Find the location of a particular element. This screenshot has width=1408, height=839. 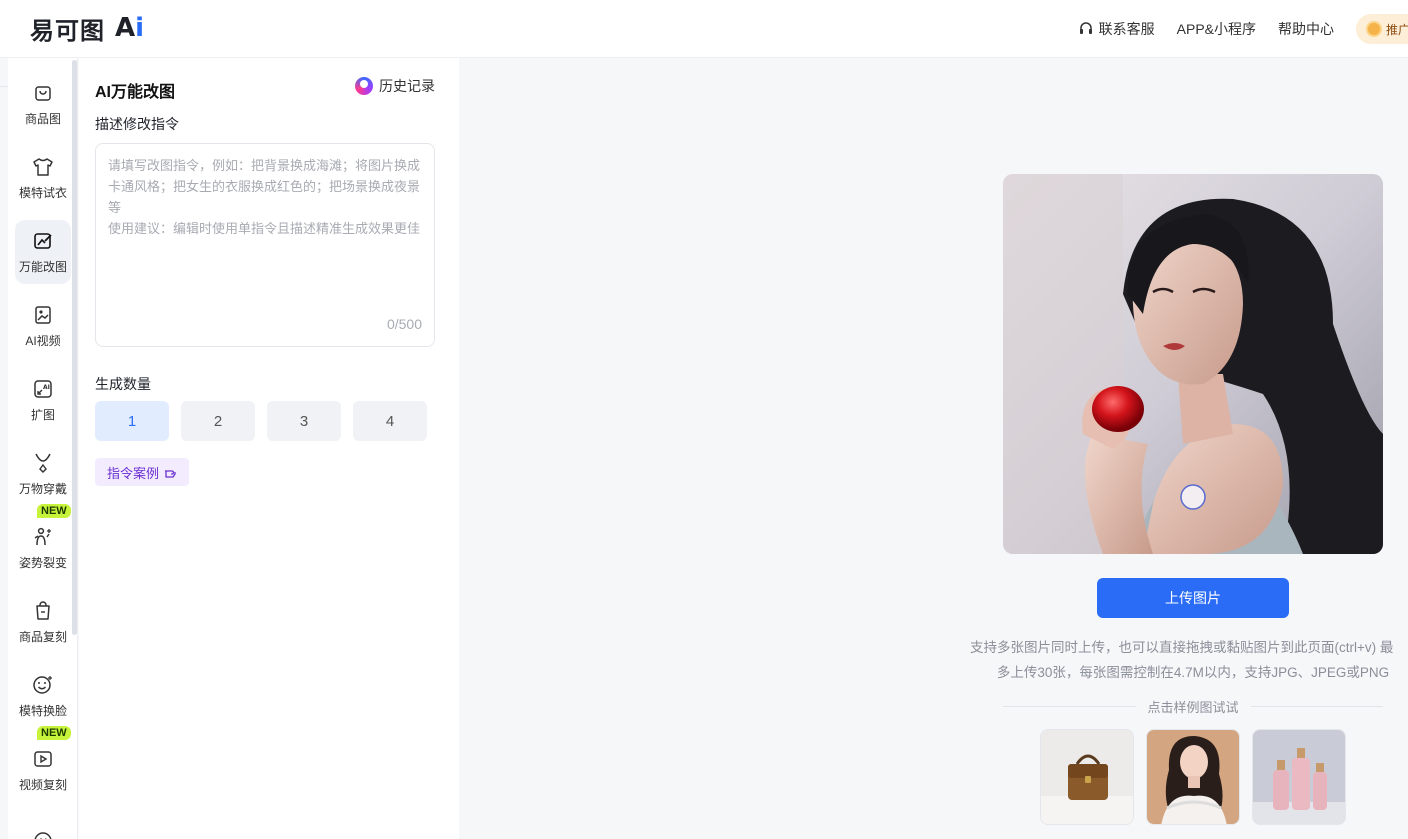

nav-app: APP&小程序 is located at coordinates (1216, 29).